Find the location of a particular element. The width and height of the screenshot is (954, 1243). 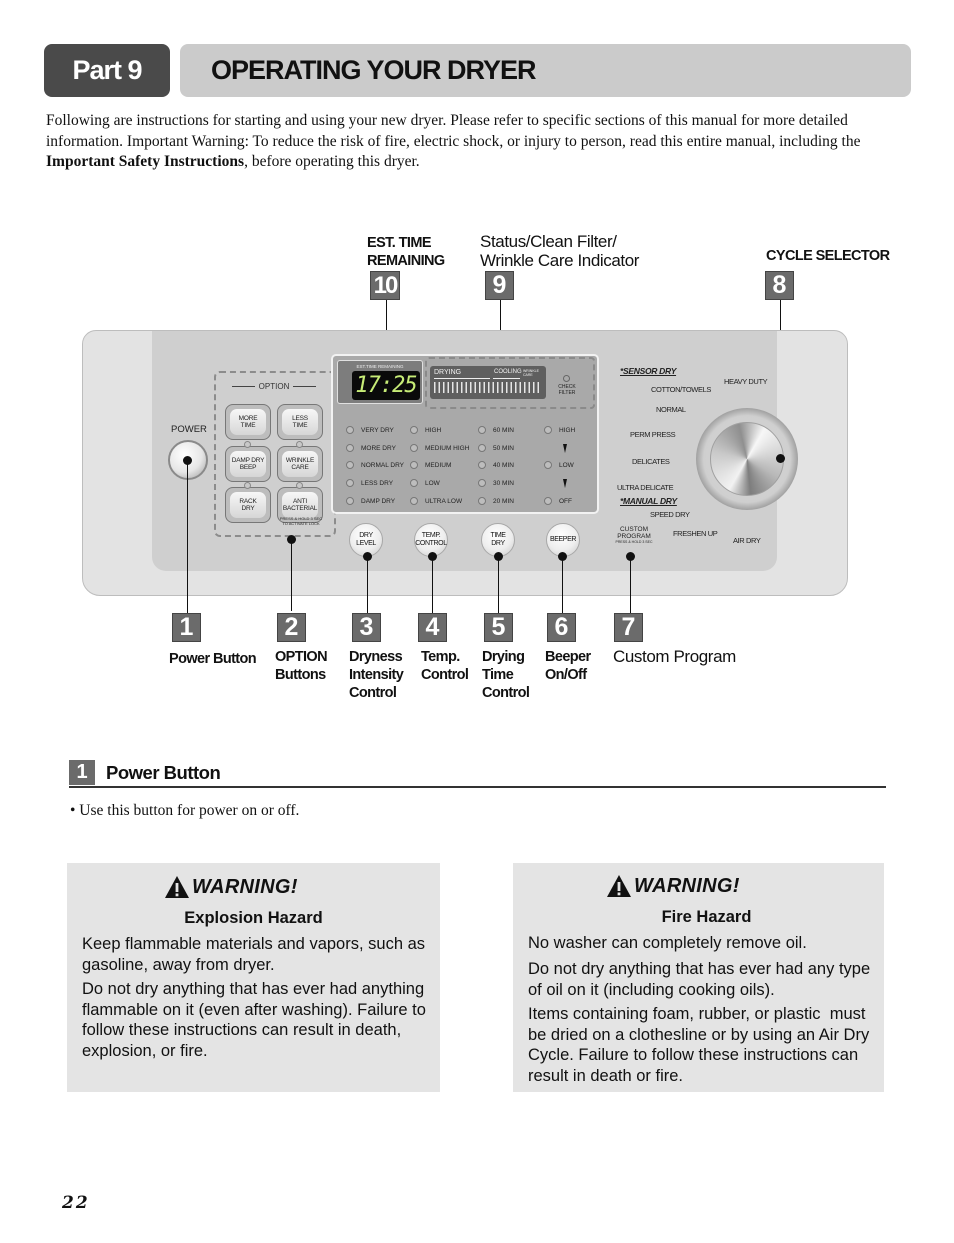

less-time-button: LESS TIME is located at coordinates (300, 422).